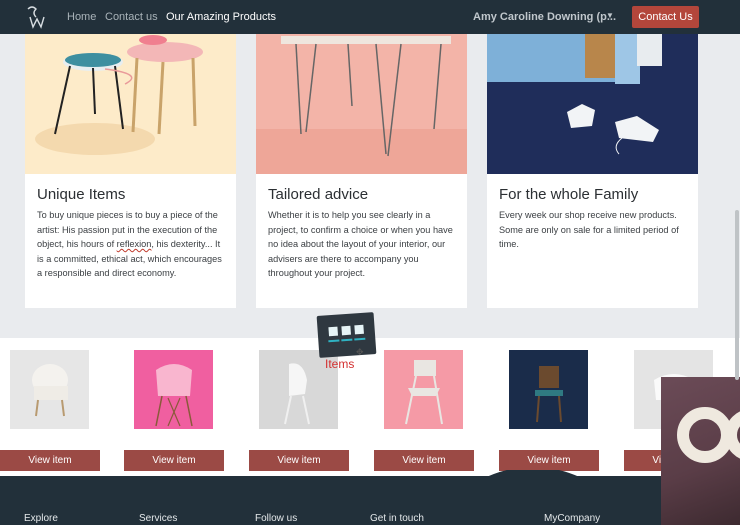  I want to click on item-image-pink-chair, so click(173, 389).